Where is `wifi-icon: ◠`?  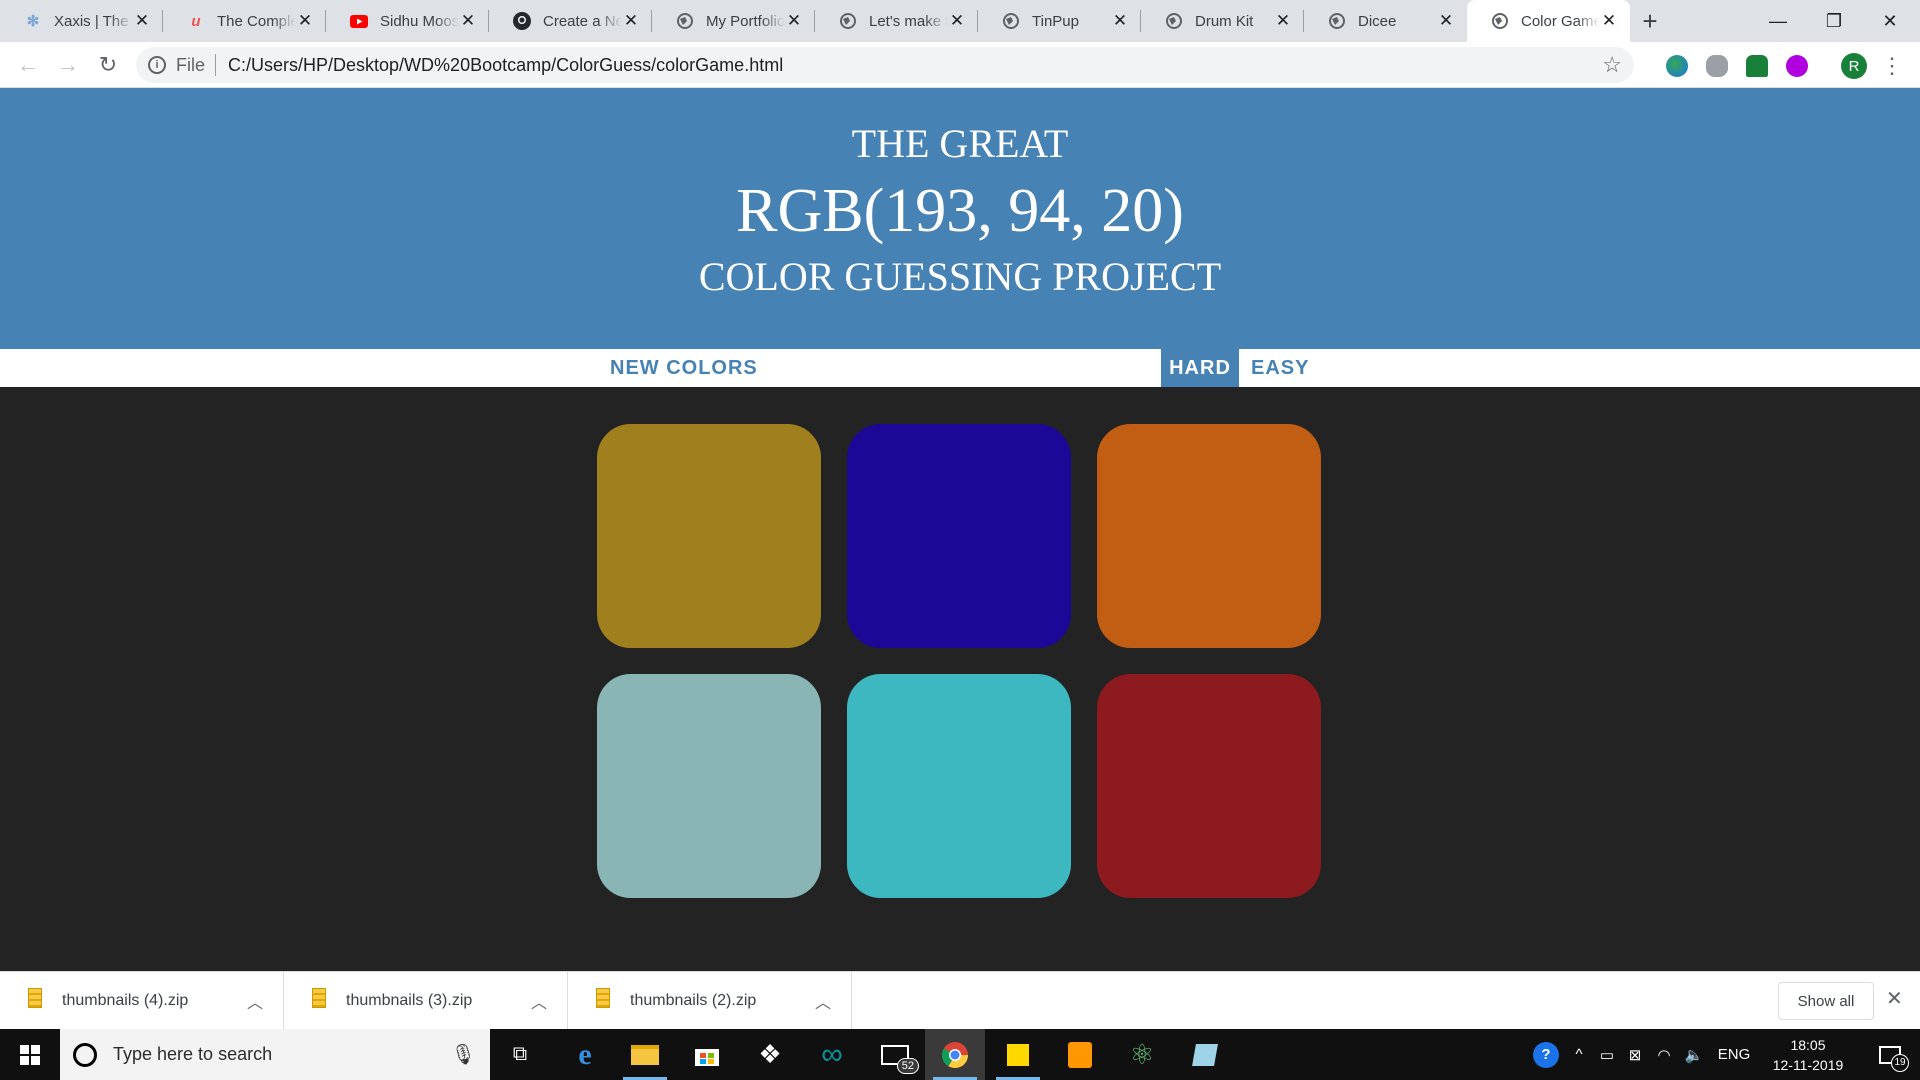 wifi-icon: ◠ is located at coordinates (1664, 1054).